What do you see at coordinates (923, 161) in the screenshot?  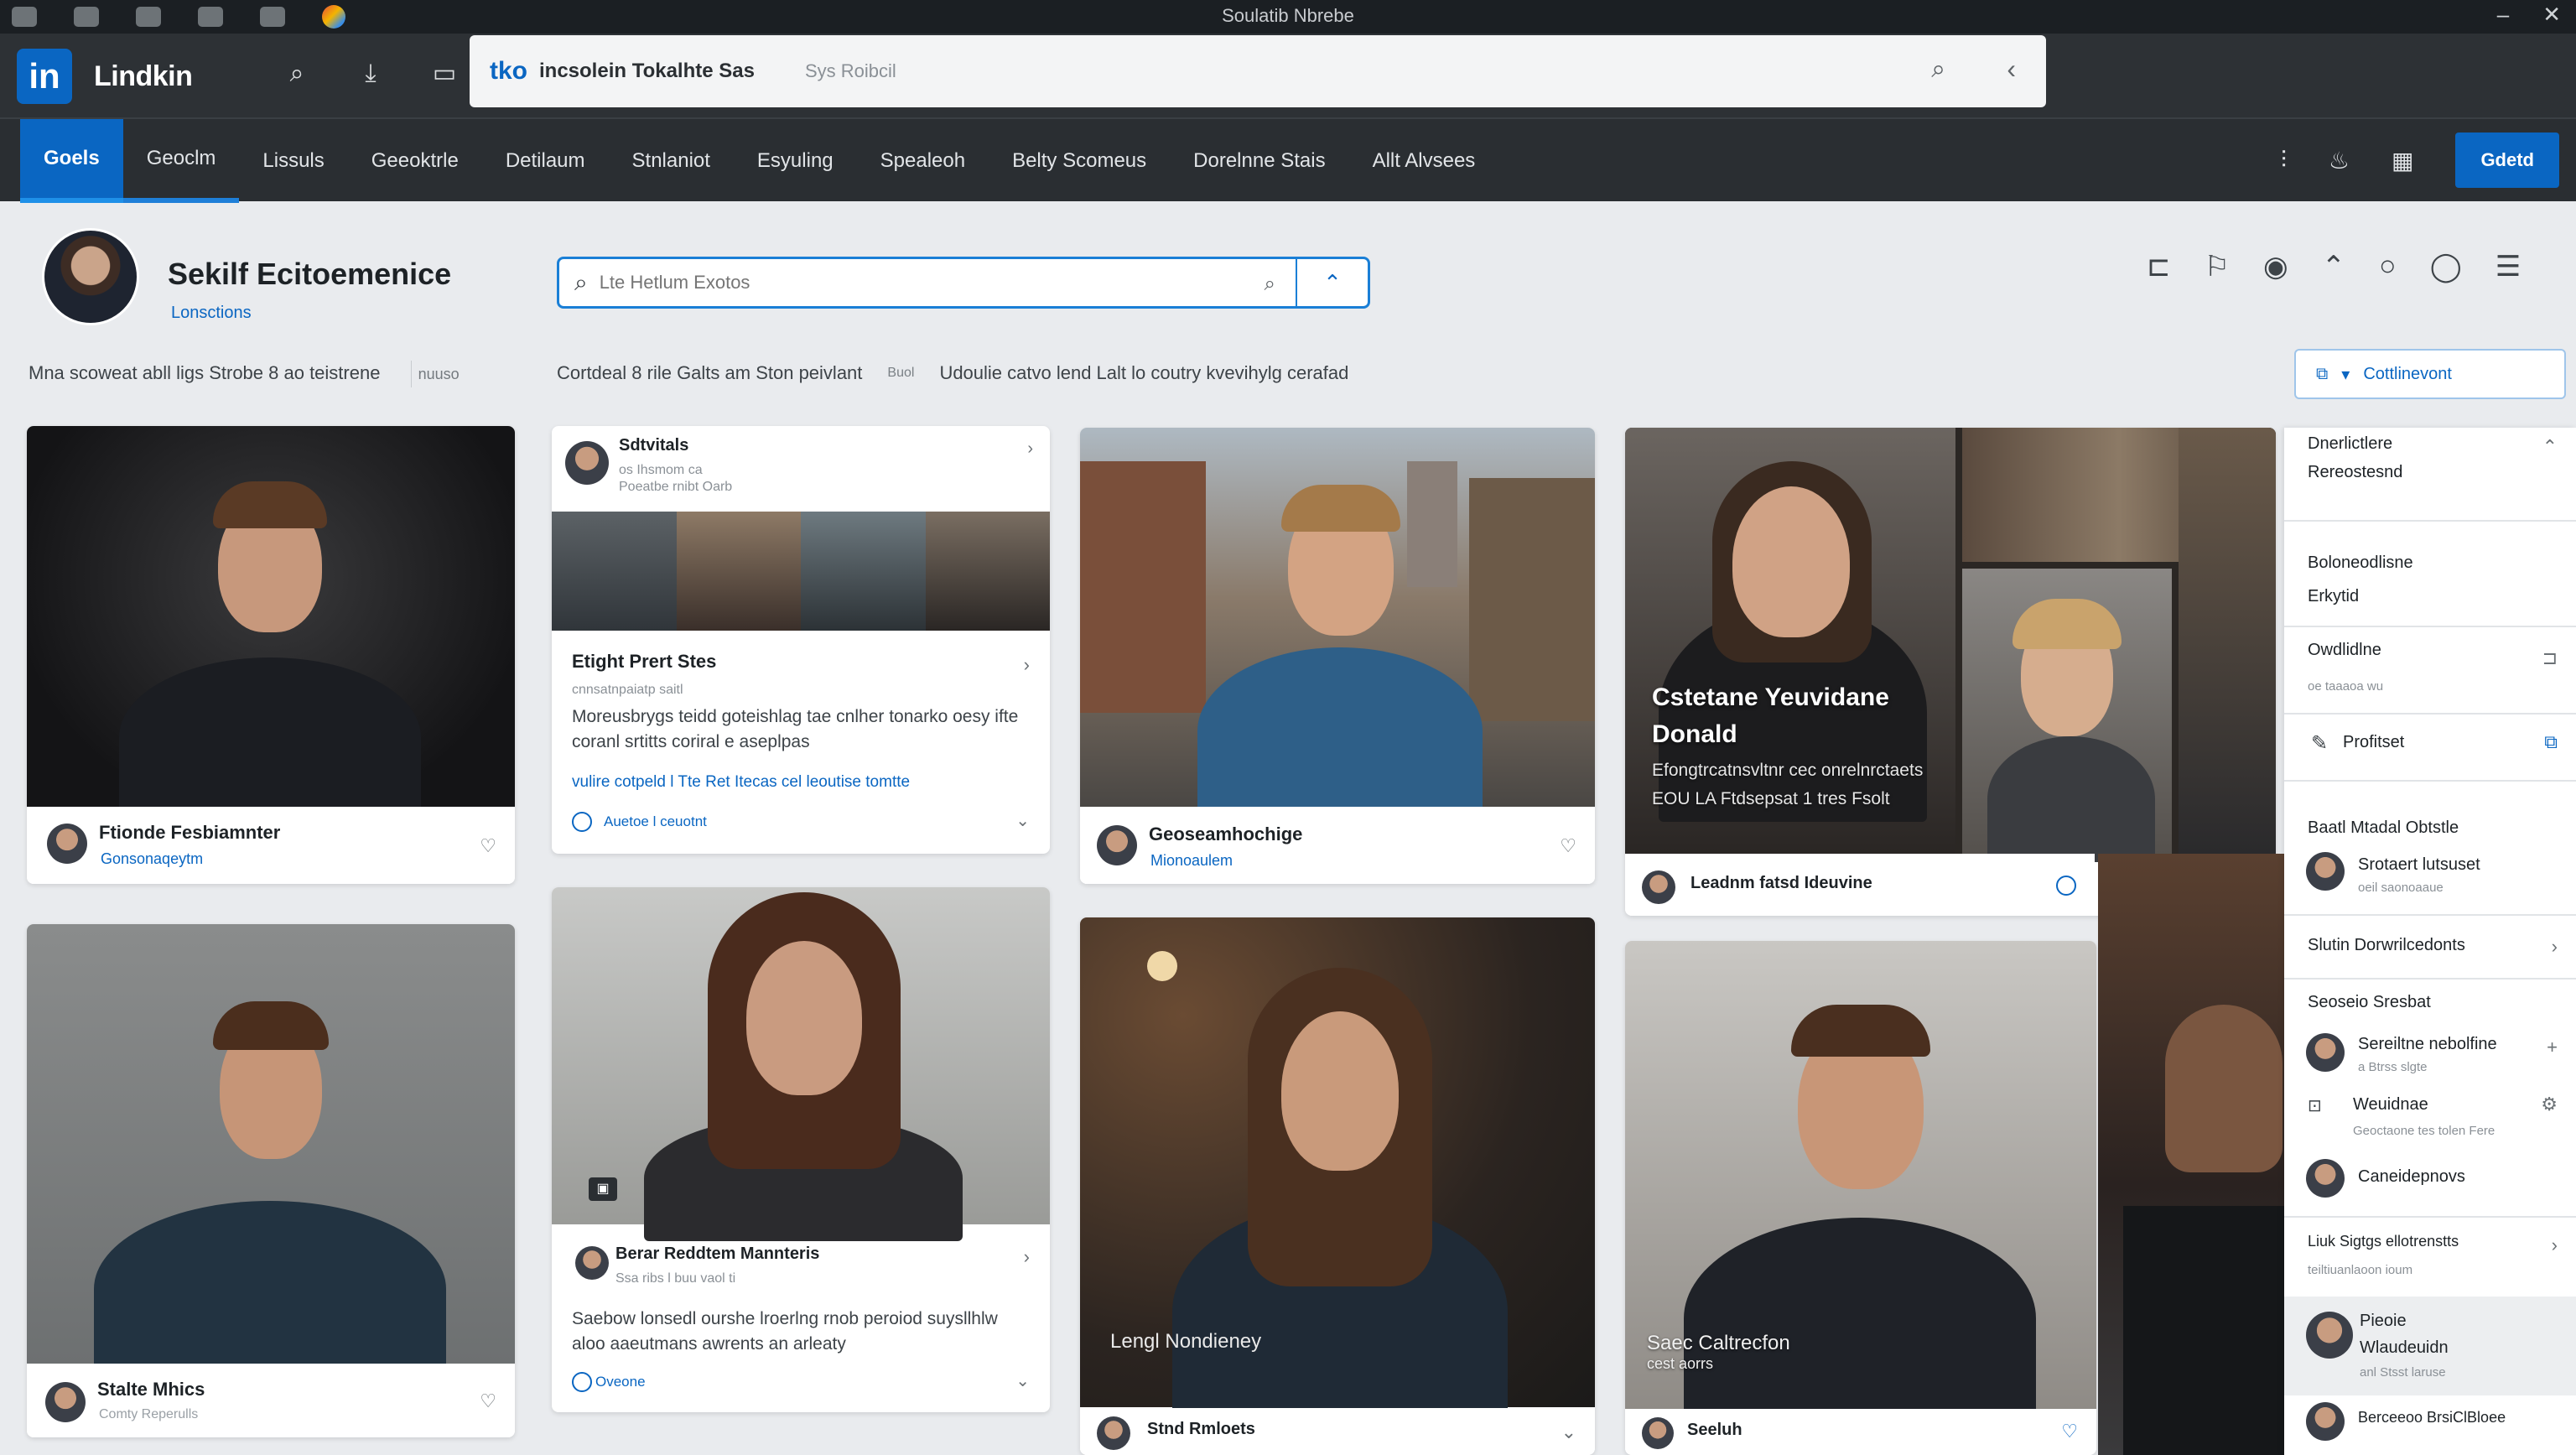 I see `tab-spealeoh: Spealeoh` at bounding box center [923, 161].